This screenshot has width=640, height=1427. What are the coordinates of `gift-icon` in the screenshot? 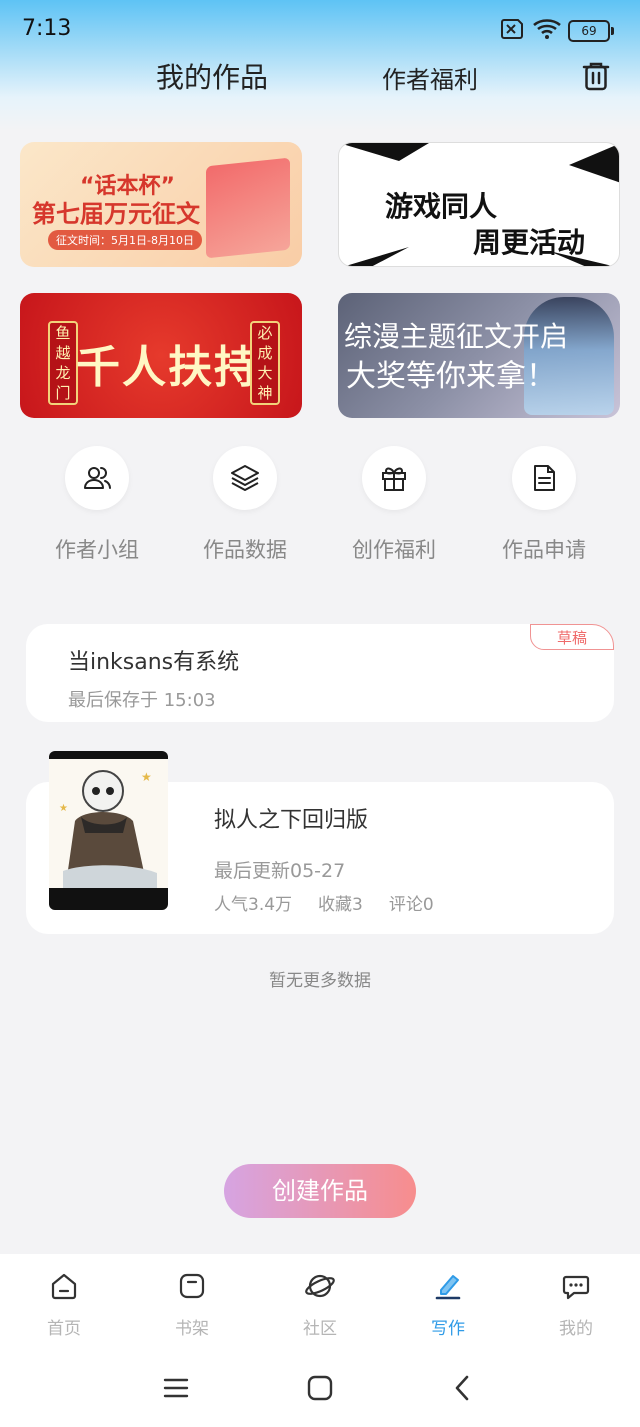 It's located at (394, 479).